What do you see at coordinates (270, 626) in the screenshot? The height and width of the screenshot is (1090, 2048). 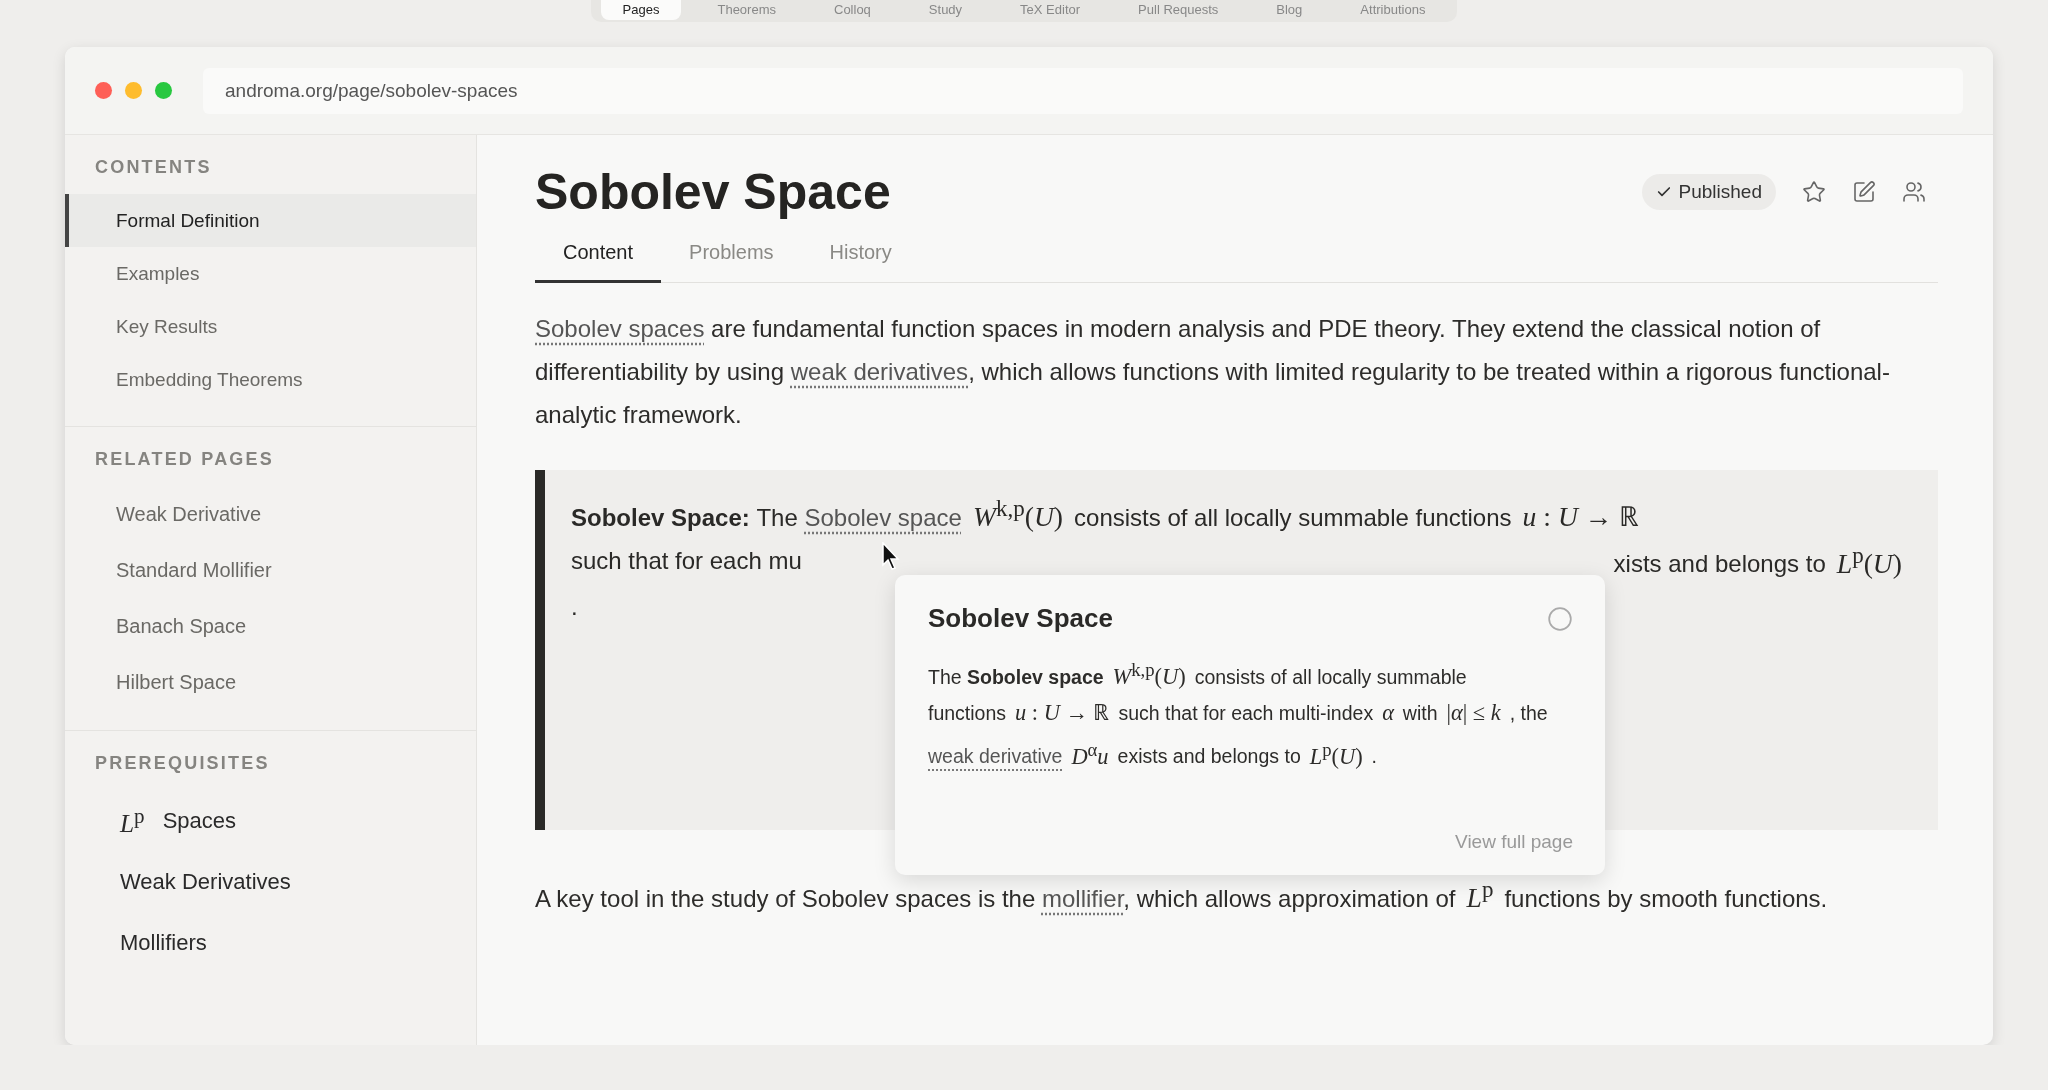 I see `sidebar-item: Banach Space` at bounding box center [270, 626].